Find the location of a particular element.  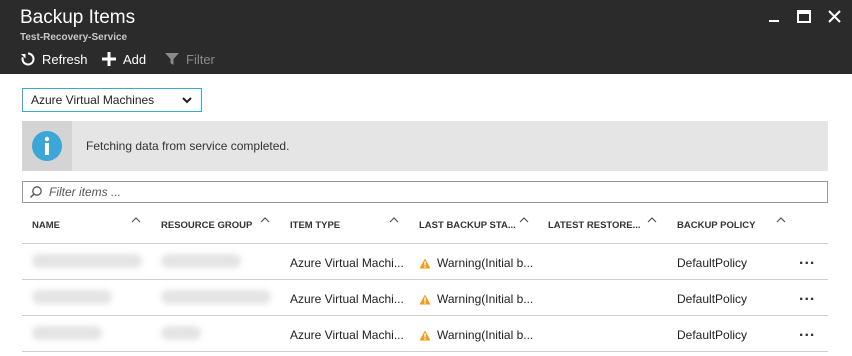

close-button is located at coordinates (835, 17).